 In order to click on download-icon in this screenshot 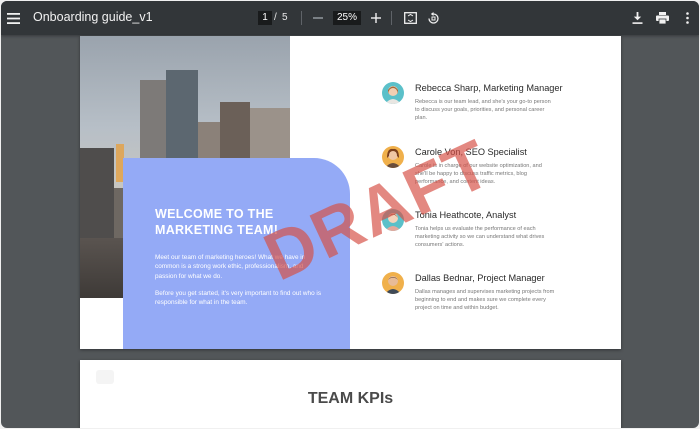, I will do `click(637, 18)`.